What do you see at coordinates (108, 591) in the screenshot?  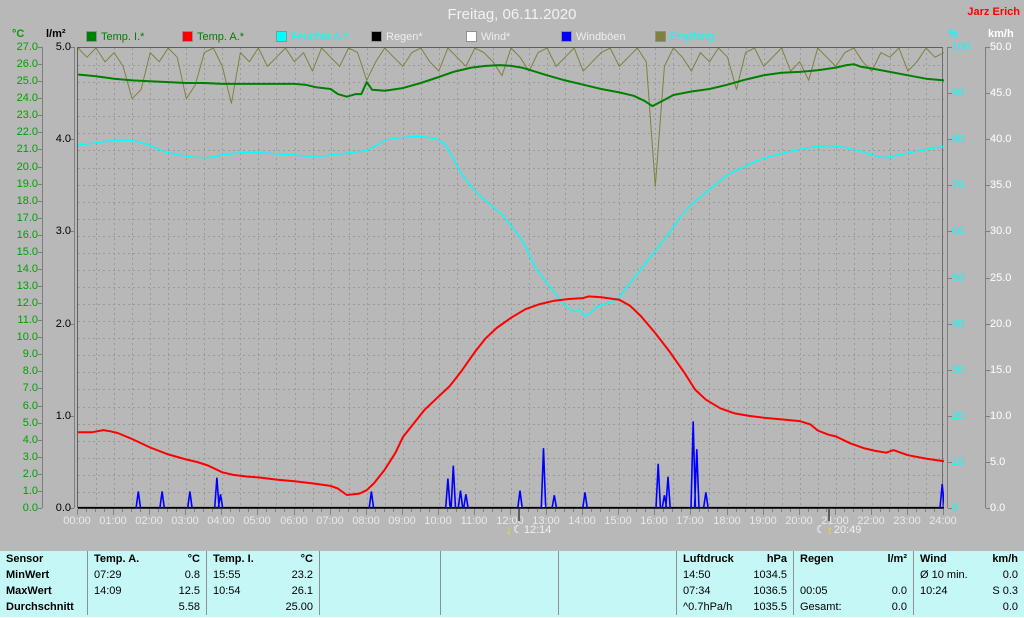 I see `cell-text-left: 14:09` at bounding box center [108, 591].